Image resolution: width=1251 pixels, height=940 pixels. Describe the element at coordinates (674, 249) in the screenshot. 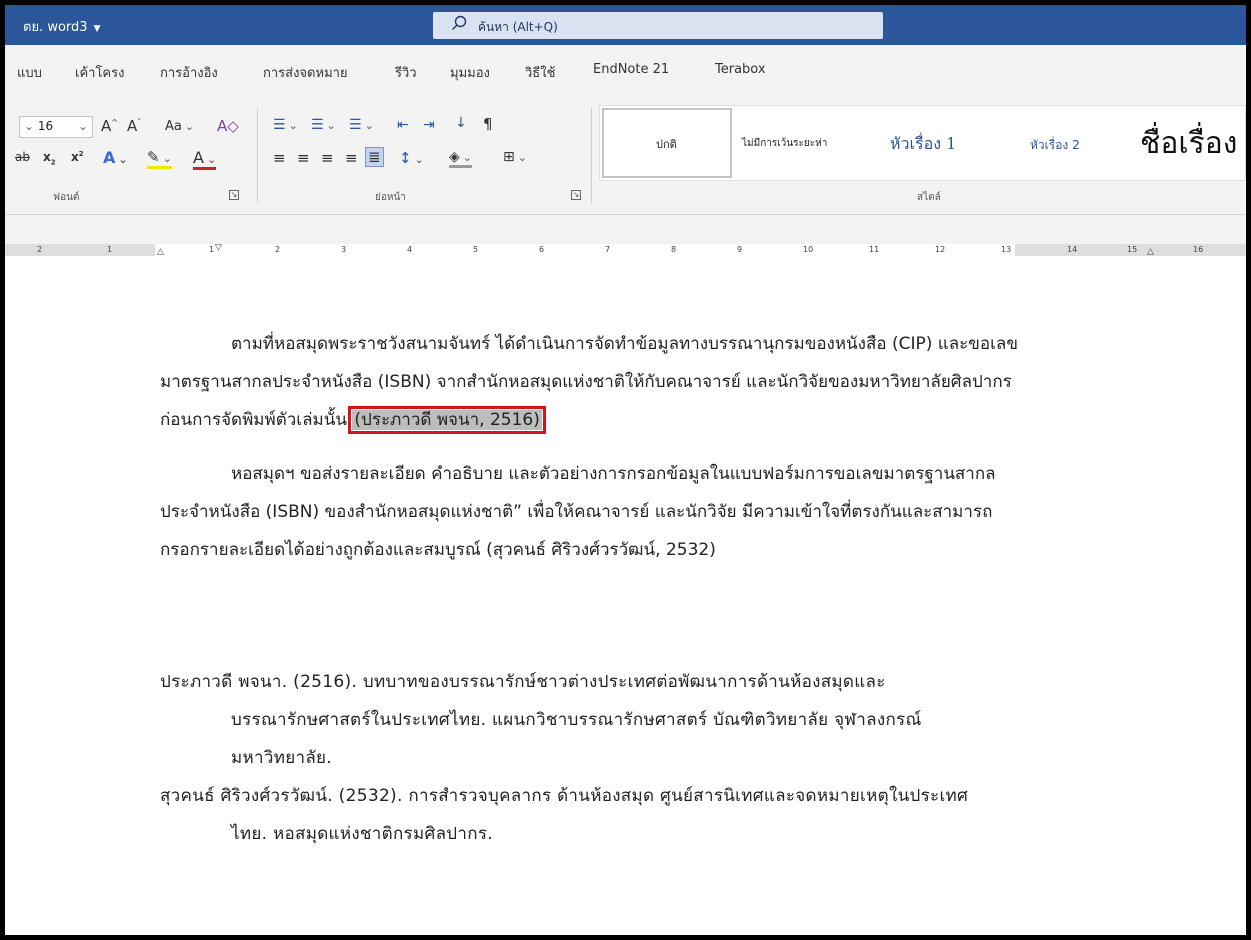

I see `ruler-number: 8` at that location.